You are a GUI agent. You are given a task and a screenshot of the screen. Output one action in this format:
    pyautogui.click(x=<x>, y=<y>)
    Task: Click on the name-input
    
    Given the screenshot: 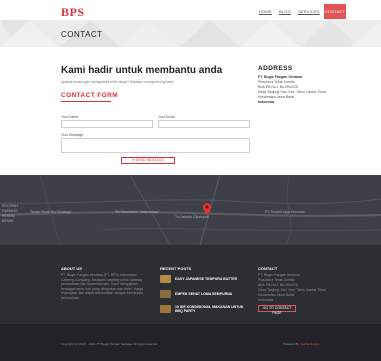 What is the action you would take?
    pyautogui.click(x=107, y=124)
    